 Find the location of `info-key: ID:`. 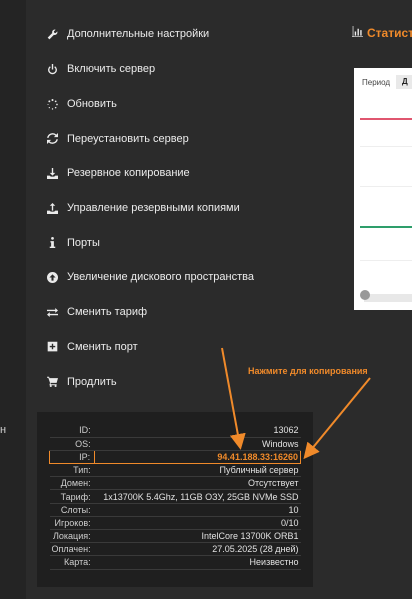

info-key: ID: is located at coordinates (72, 431).